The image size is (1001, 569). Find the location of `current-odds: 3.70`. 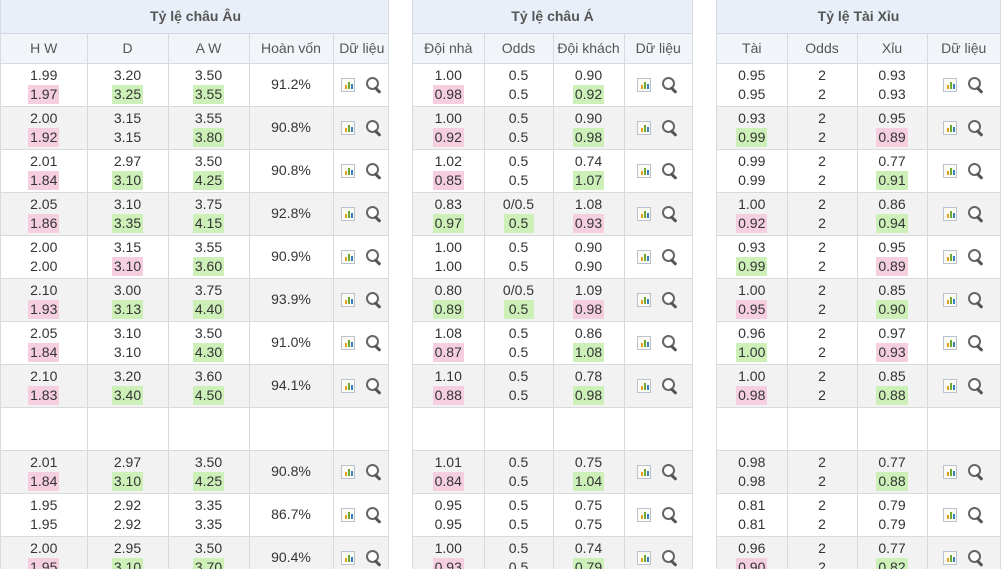

current-odds: 3.70 is located at coordinates (208, 563).